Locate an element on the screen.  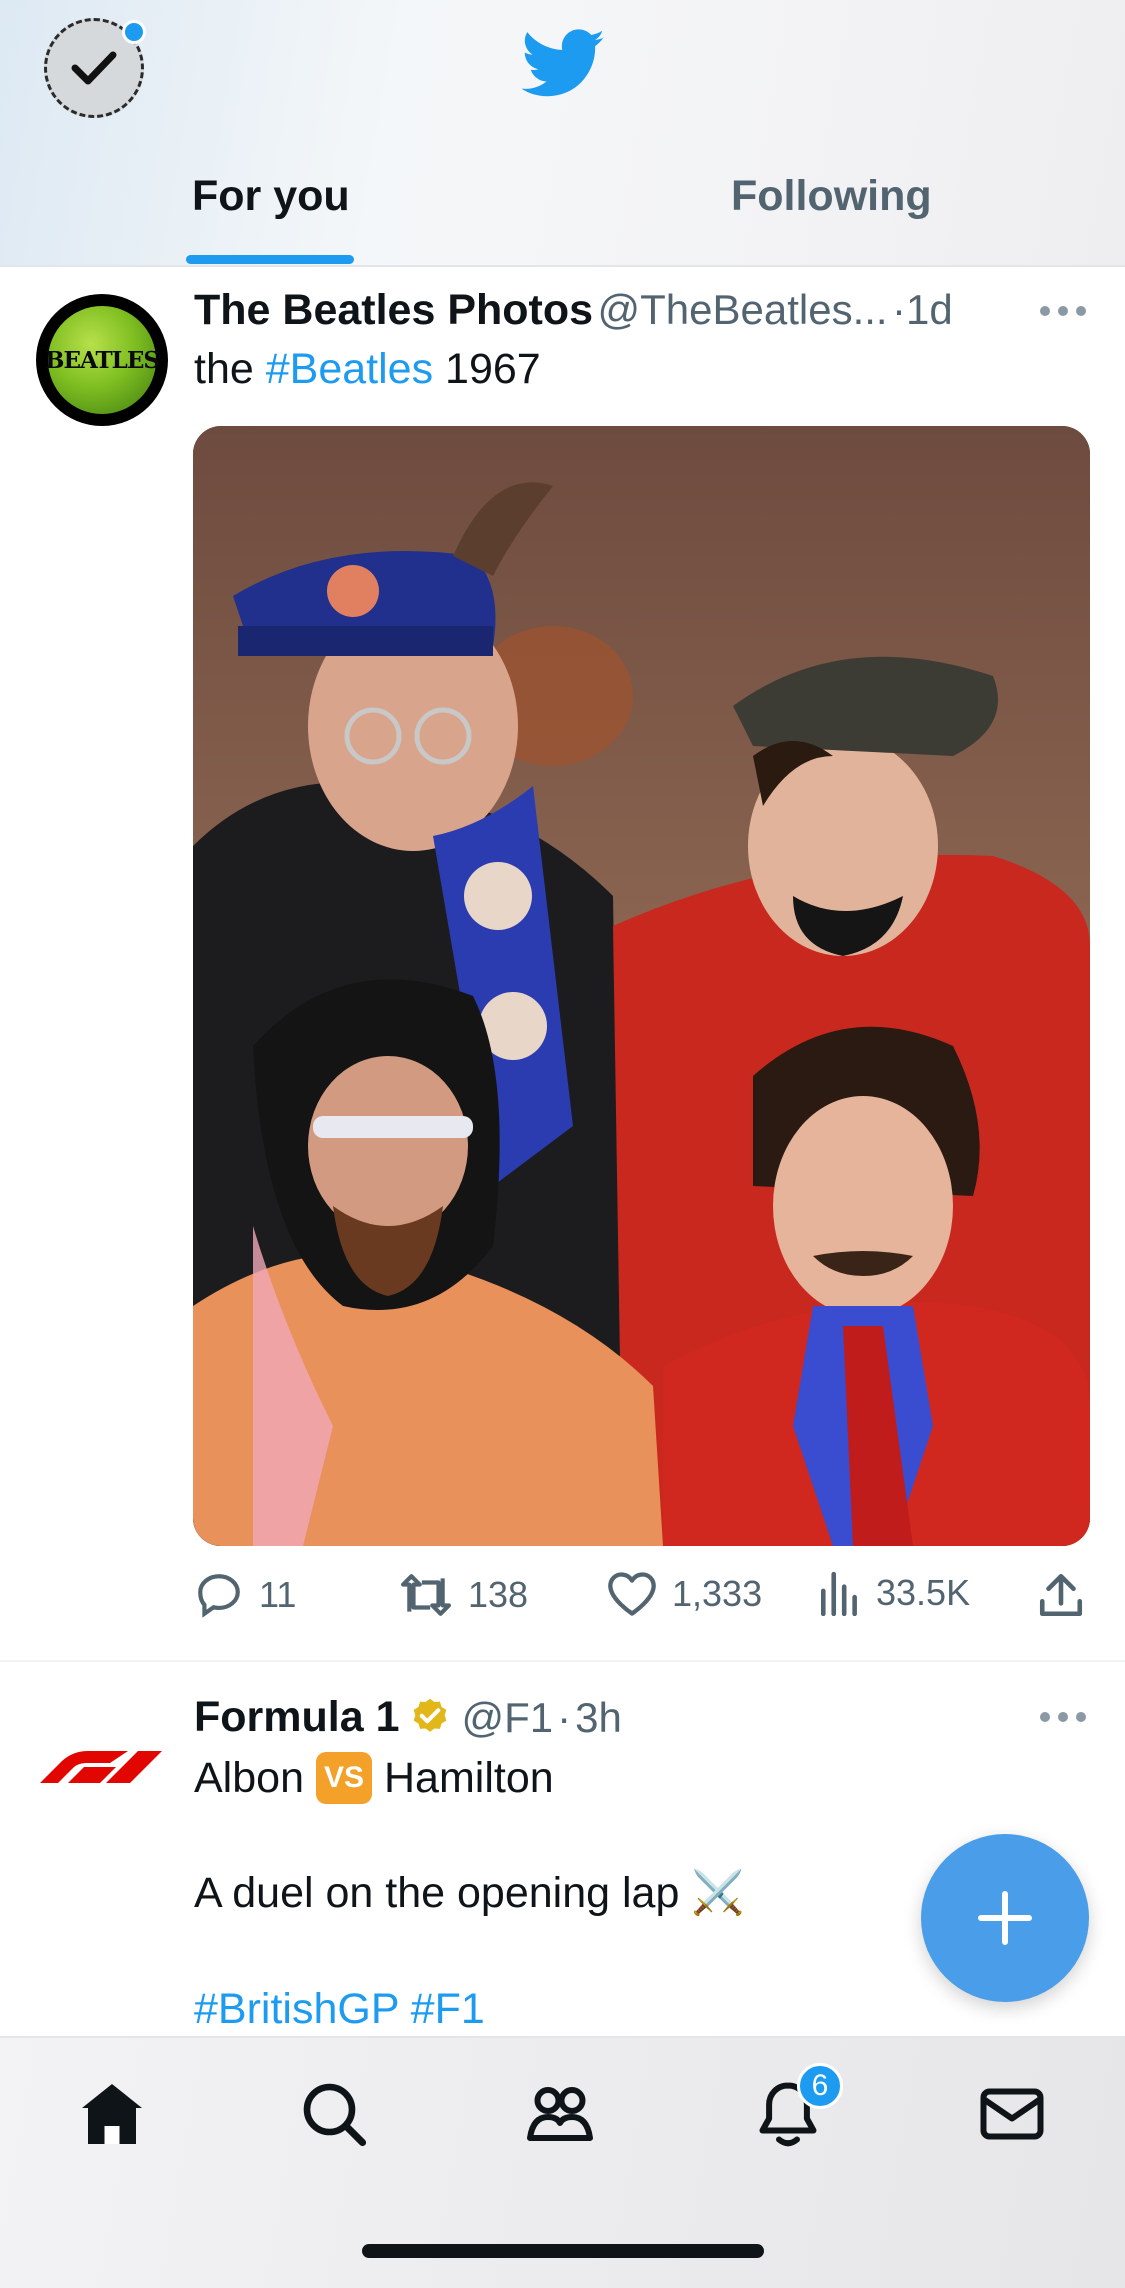
unread-dot is located at coordinates (134, 32).